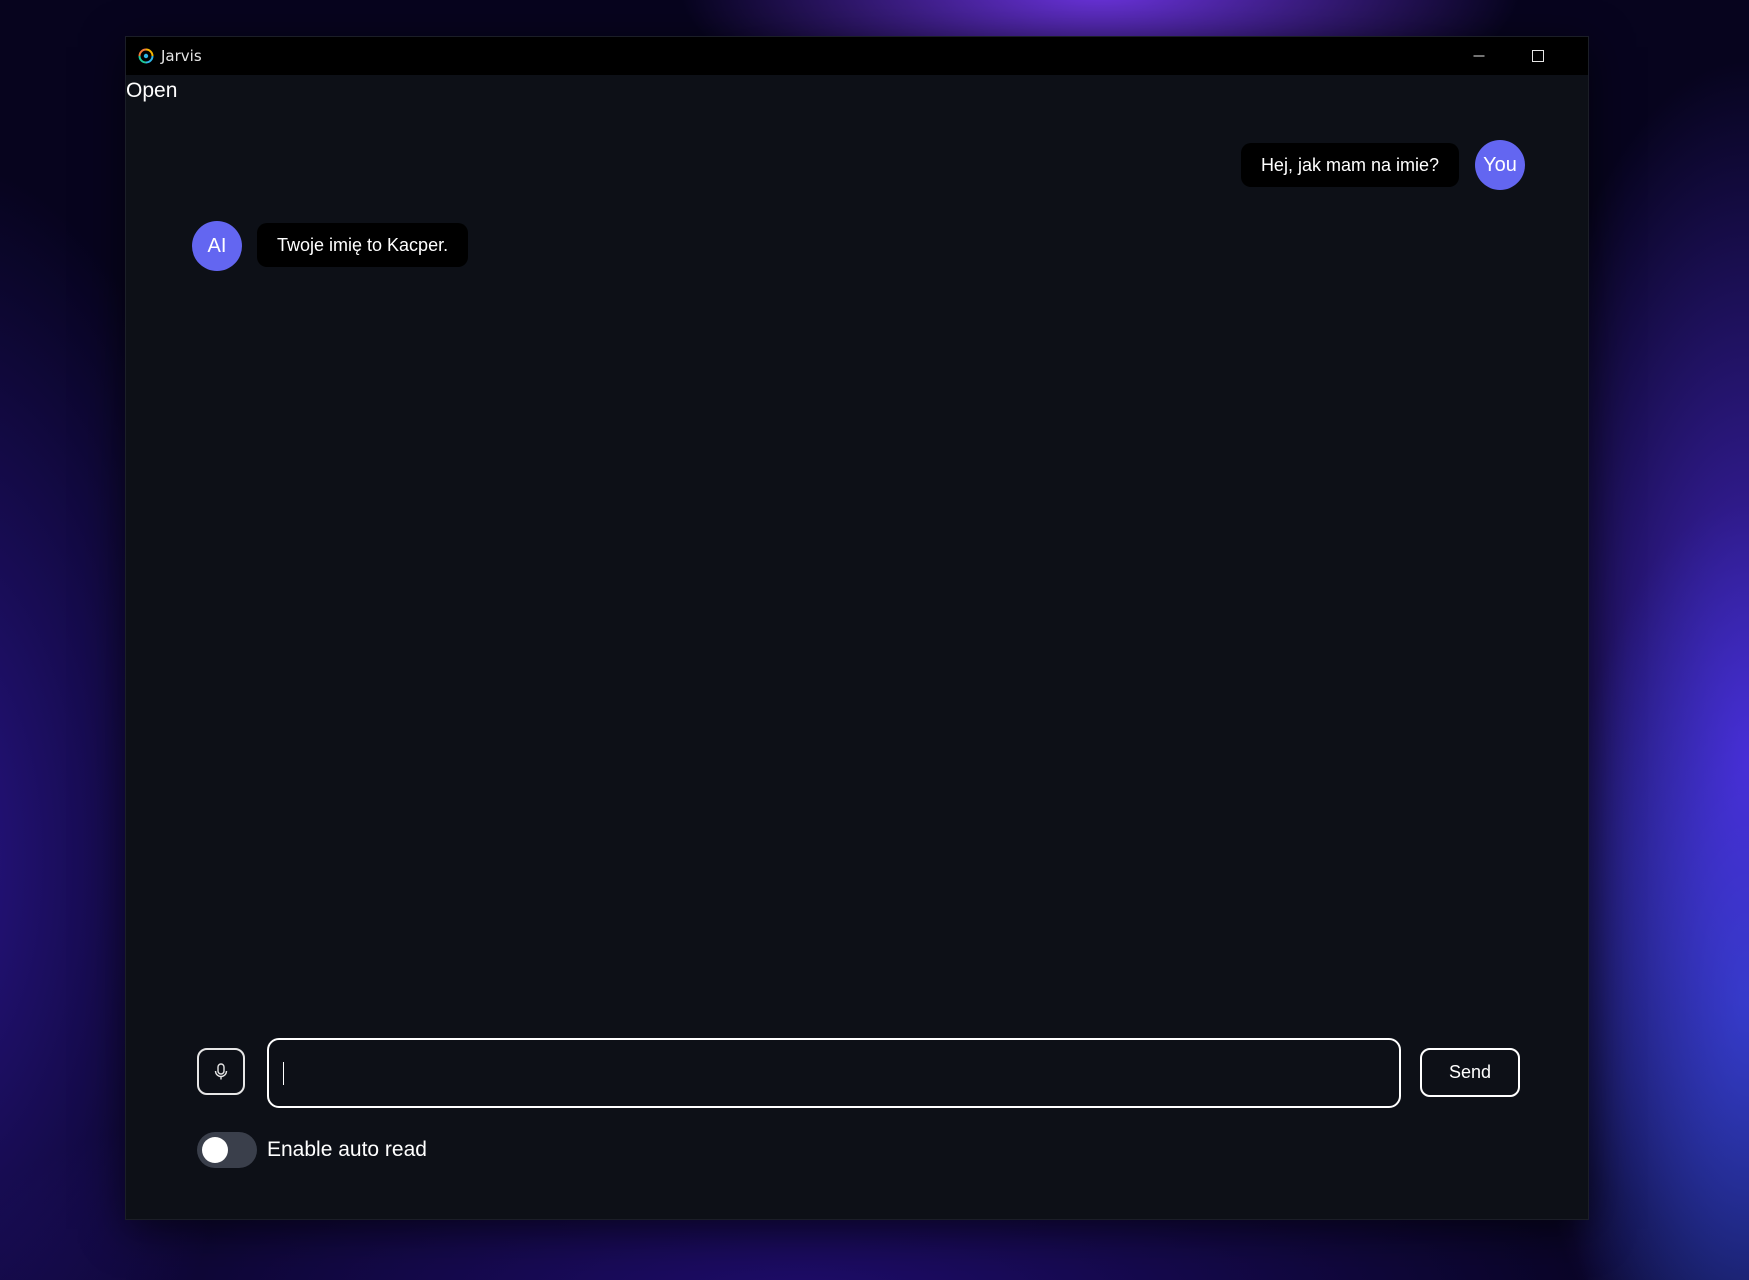 This screenshot has width=1749, height=1280. Describe the element at coordinates (1577, 56) in the screenshot. I see `close-button` at that location.